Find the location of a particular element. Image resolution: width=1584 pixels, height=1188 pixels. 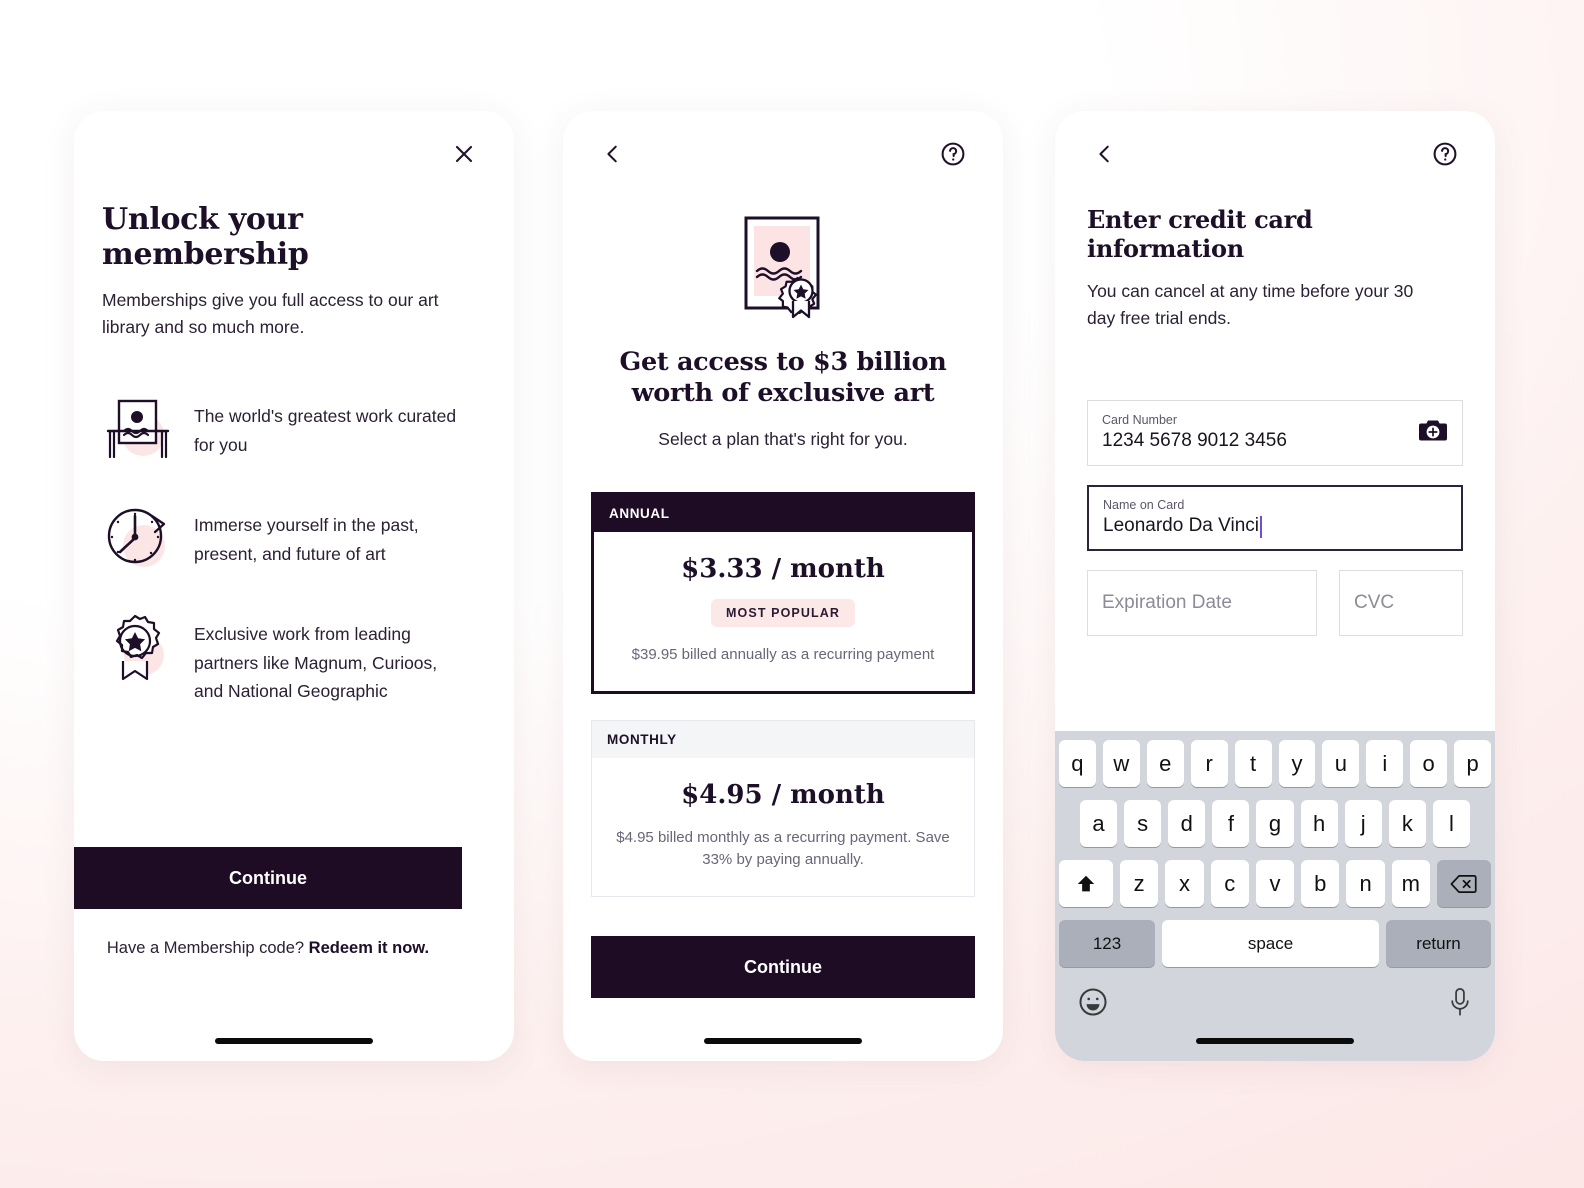

screen1-topbar is located at coordinates (294, 154).